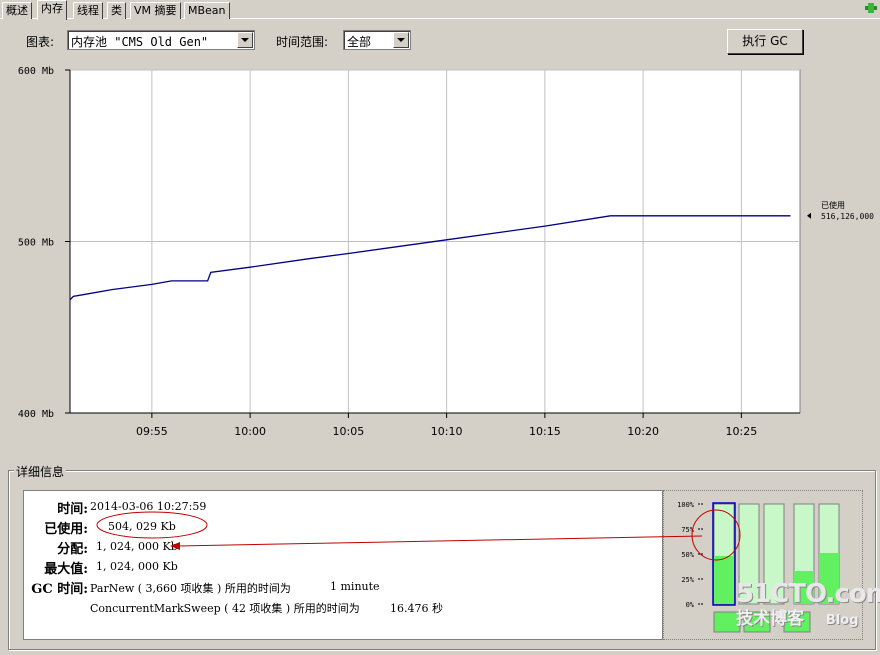 The width and height of the screenshot is (880, 655). Describe the element at coordinates (137, 566) in the screenshot. I see `max-value: 1, 024, 000 Kb` at that location.